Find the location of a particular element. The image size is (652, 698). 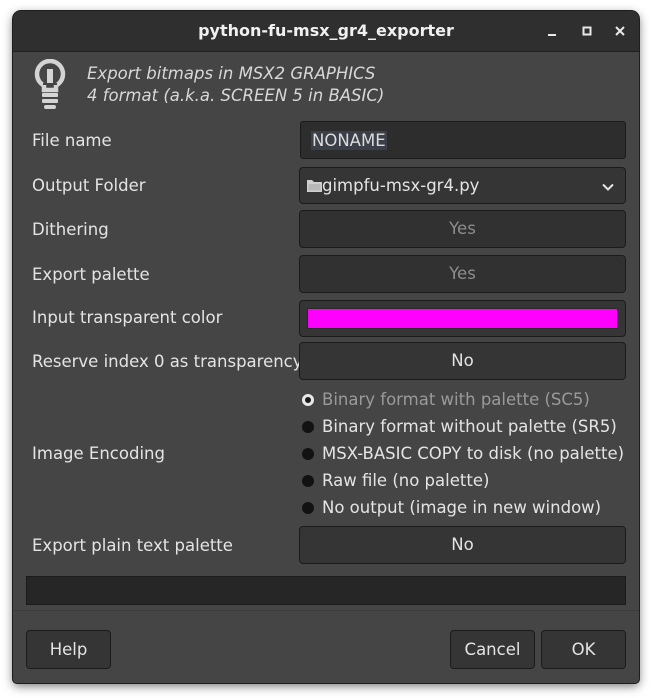

lightbulb-icon is located at coordinates (50, 84).